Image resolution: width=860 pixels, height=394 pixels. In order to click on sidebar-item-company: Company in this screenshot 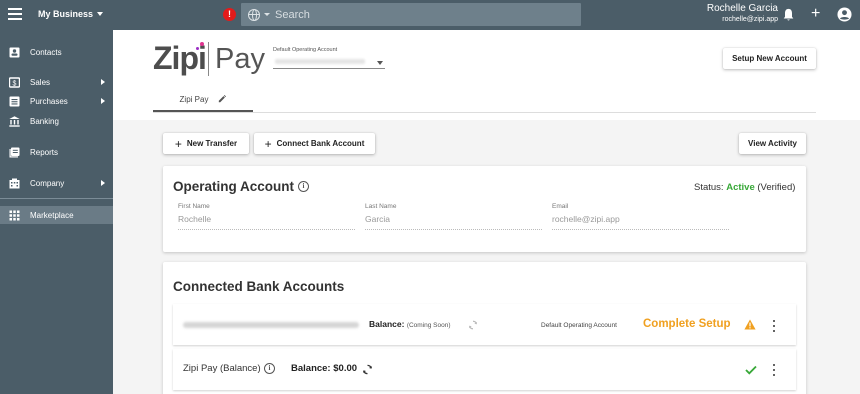, I will do `click(56, 183)`.